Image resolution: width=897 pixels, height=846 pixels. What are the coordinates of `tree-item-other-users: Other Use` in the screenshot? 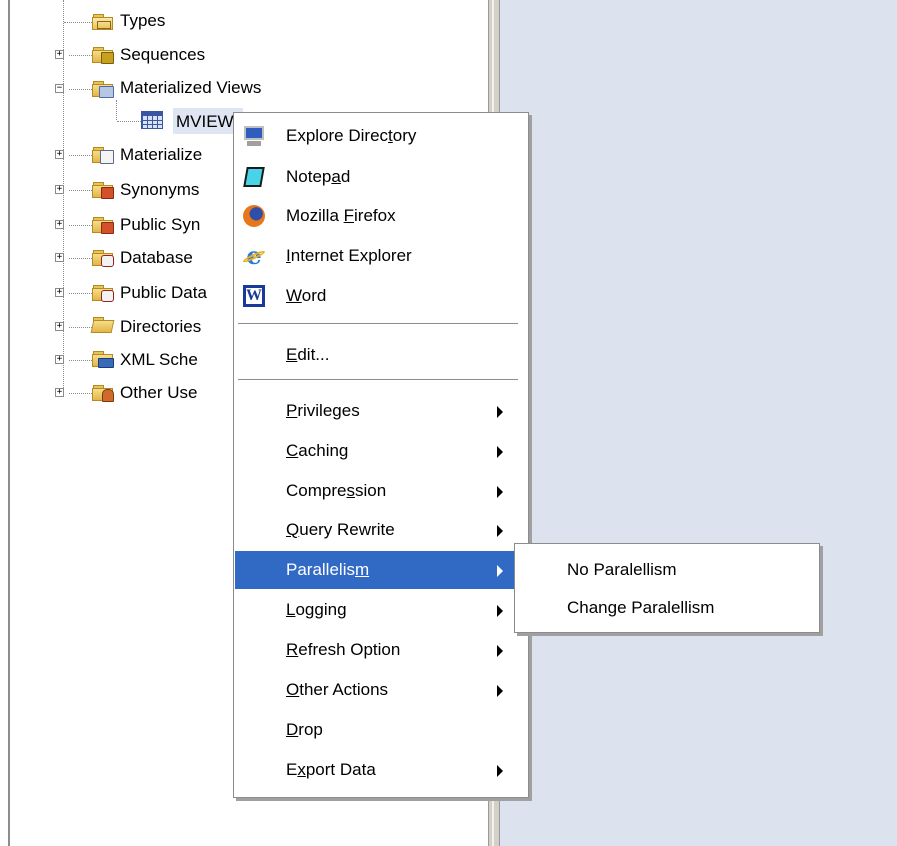 It's located at (158, 393).